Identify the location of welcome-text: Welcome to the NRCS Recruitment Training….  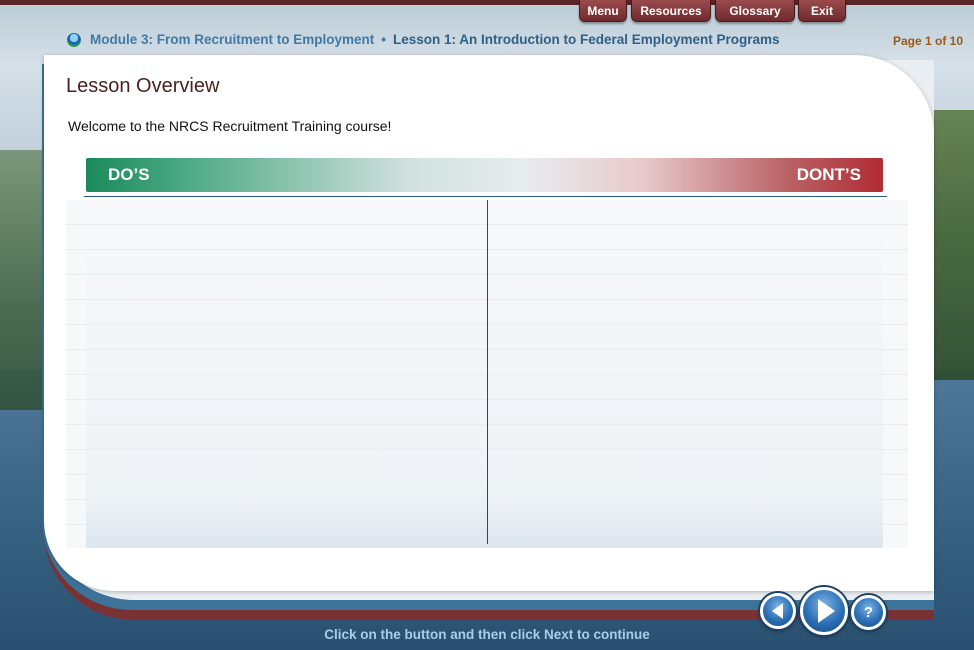
(230, 126).